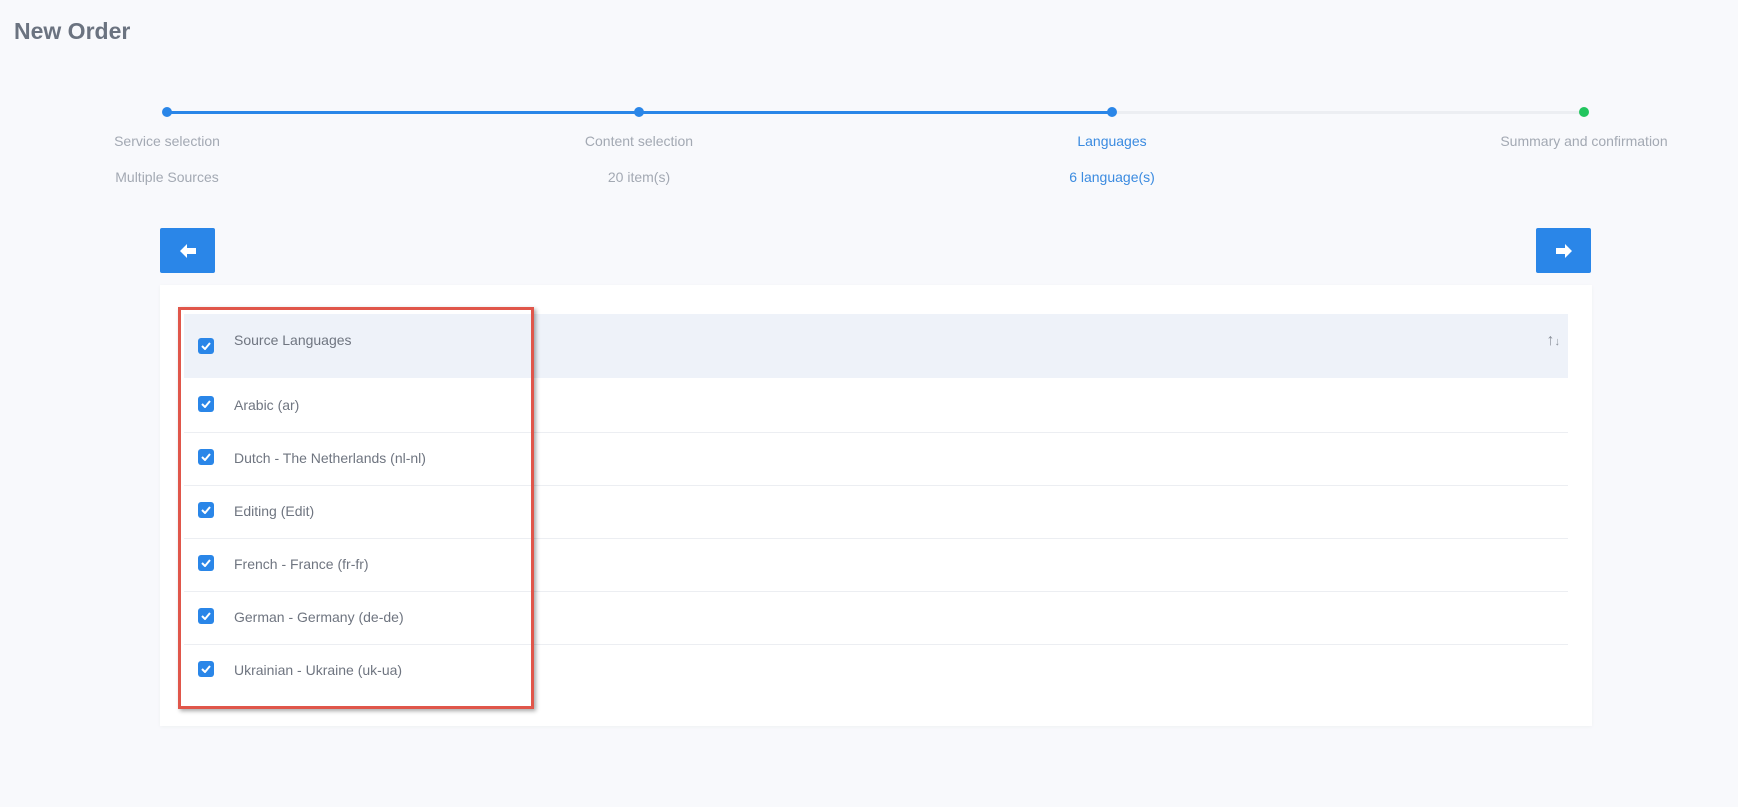  What do you see at coordinates (876, 512) in the screenshot?
I see `table-row: Editing (Edit)` at bounding box center [876, 512].